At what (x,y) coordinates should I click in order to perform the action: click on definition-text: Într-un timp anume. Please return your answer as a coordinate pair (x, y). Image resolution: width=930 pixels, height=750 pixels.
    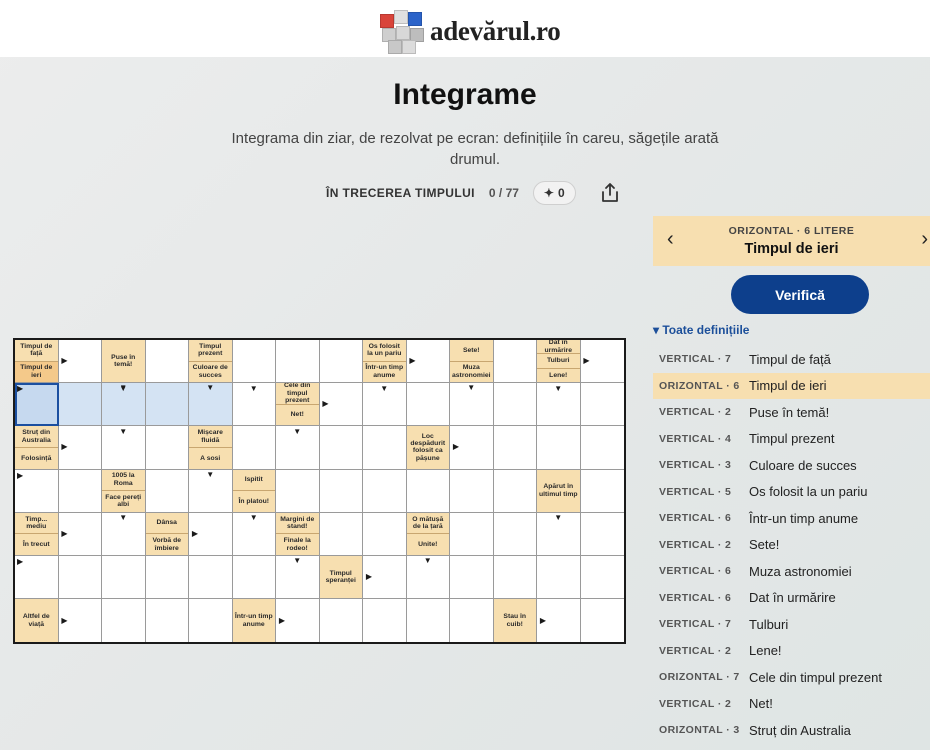
    Looking at the image, I should click on (804, 518).